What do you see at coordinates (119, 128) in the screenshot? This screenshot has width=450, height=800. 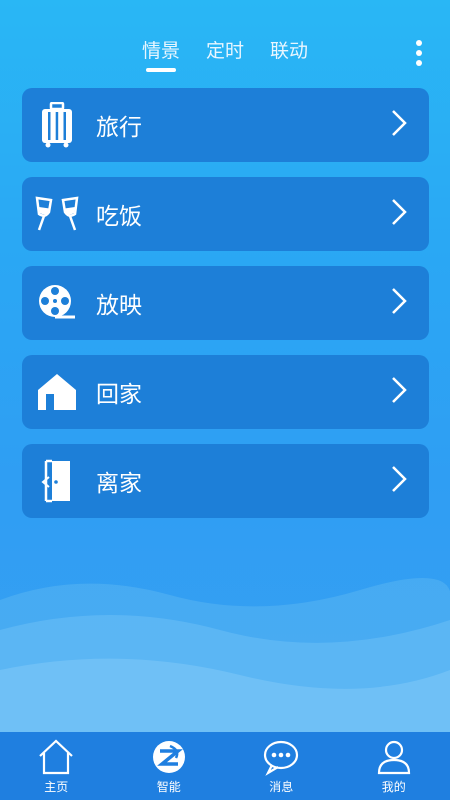 I see `scene-label: 旅行` at bounding box center [119, 128].